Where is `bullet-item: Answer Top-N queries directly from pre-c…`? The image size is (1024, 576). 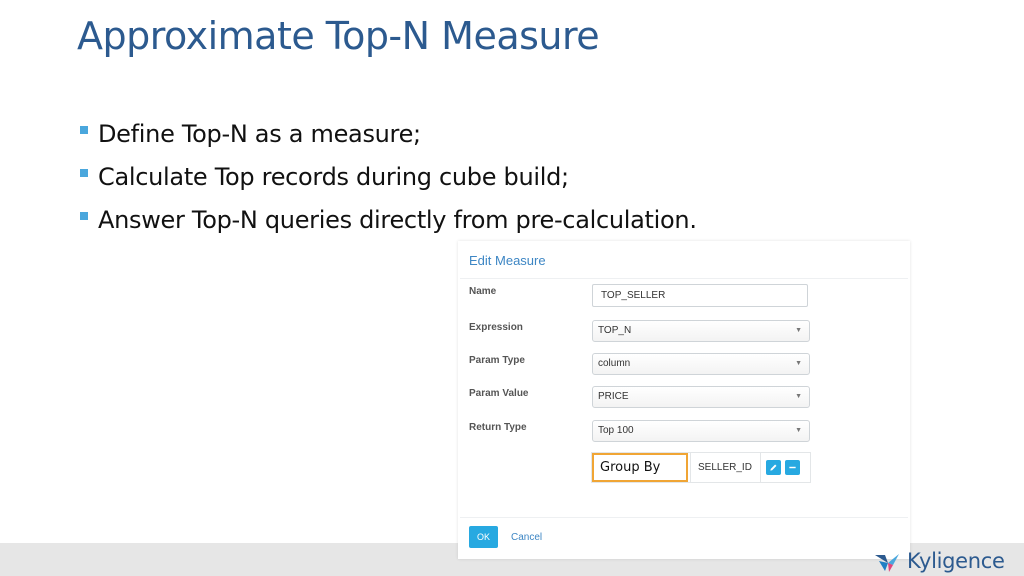
bullet-item: Answer Top-N queries directly from pre-c… is located at coordinates (388, 219).